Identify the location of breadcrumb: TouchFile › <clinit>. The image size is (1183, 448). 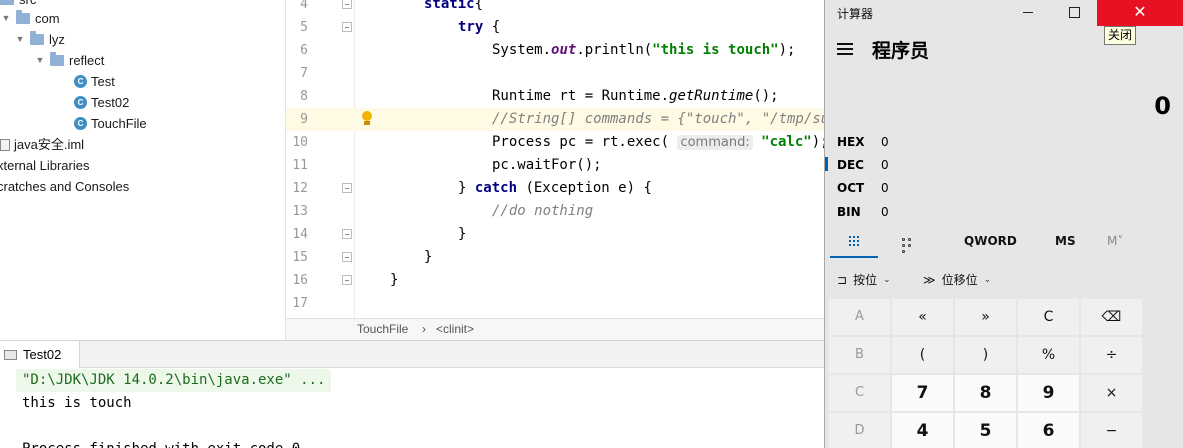
(555, 329).